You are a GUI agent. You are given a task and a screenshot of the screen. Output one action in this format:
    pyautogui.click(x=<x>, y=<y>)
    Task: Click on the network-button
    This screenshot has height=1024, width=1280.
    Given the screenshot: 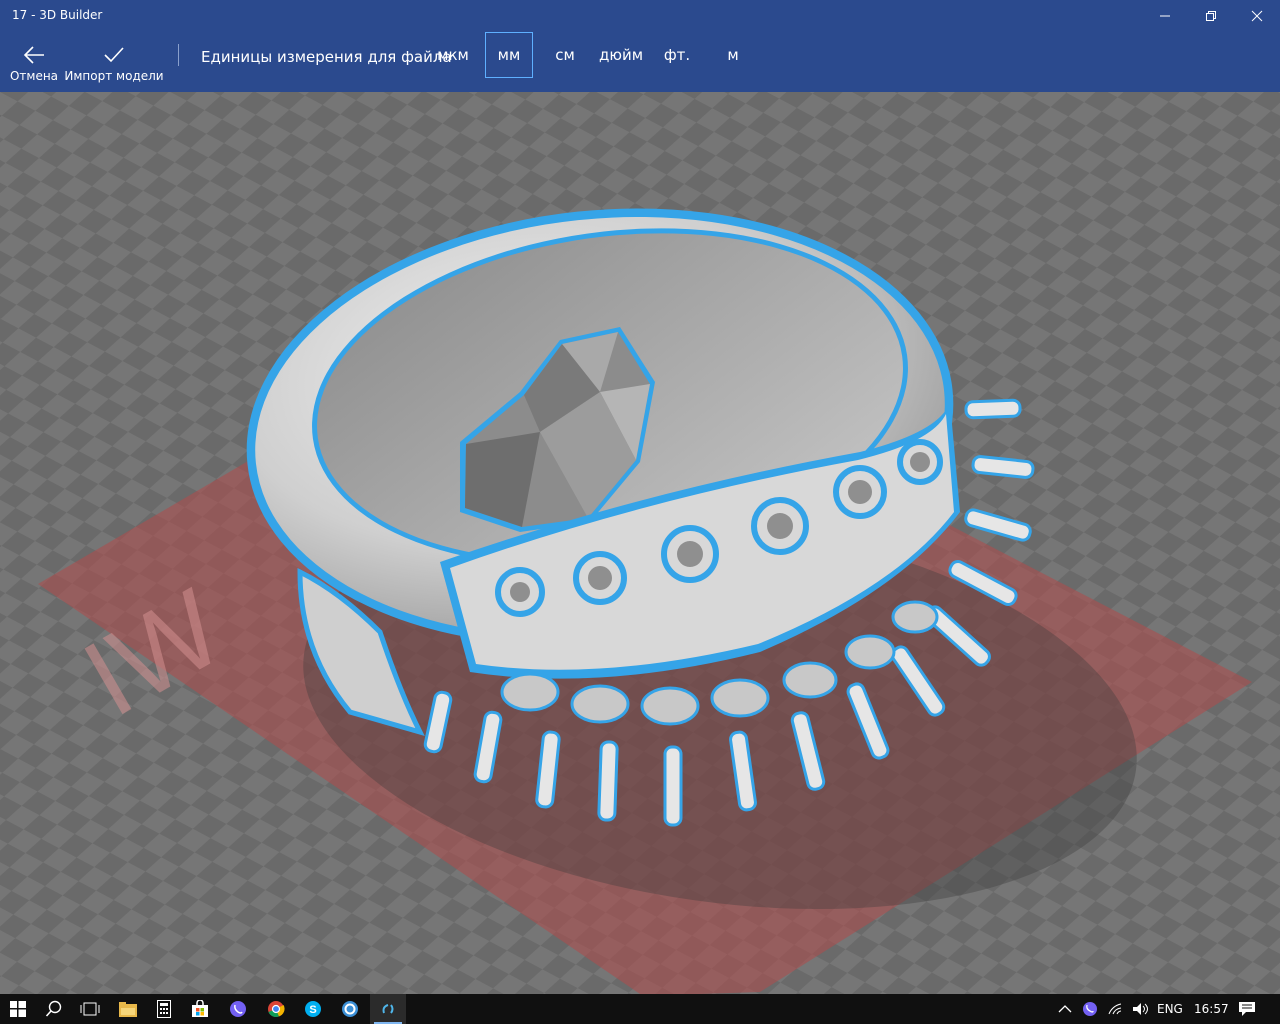 What is the action you would take?
    pyautogui.click(x=1117, y=1009)
    